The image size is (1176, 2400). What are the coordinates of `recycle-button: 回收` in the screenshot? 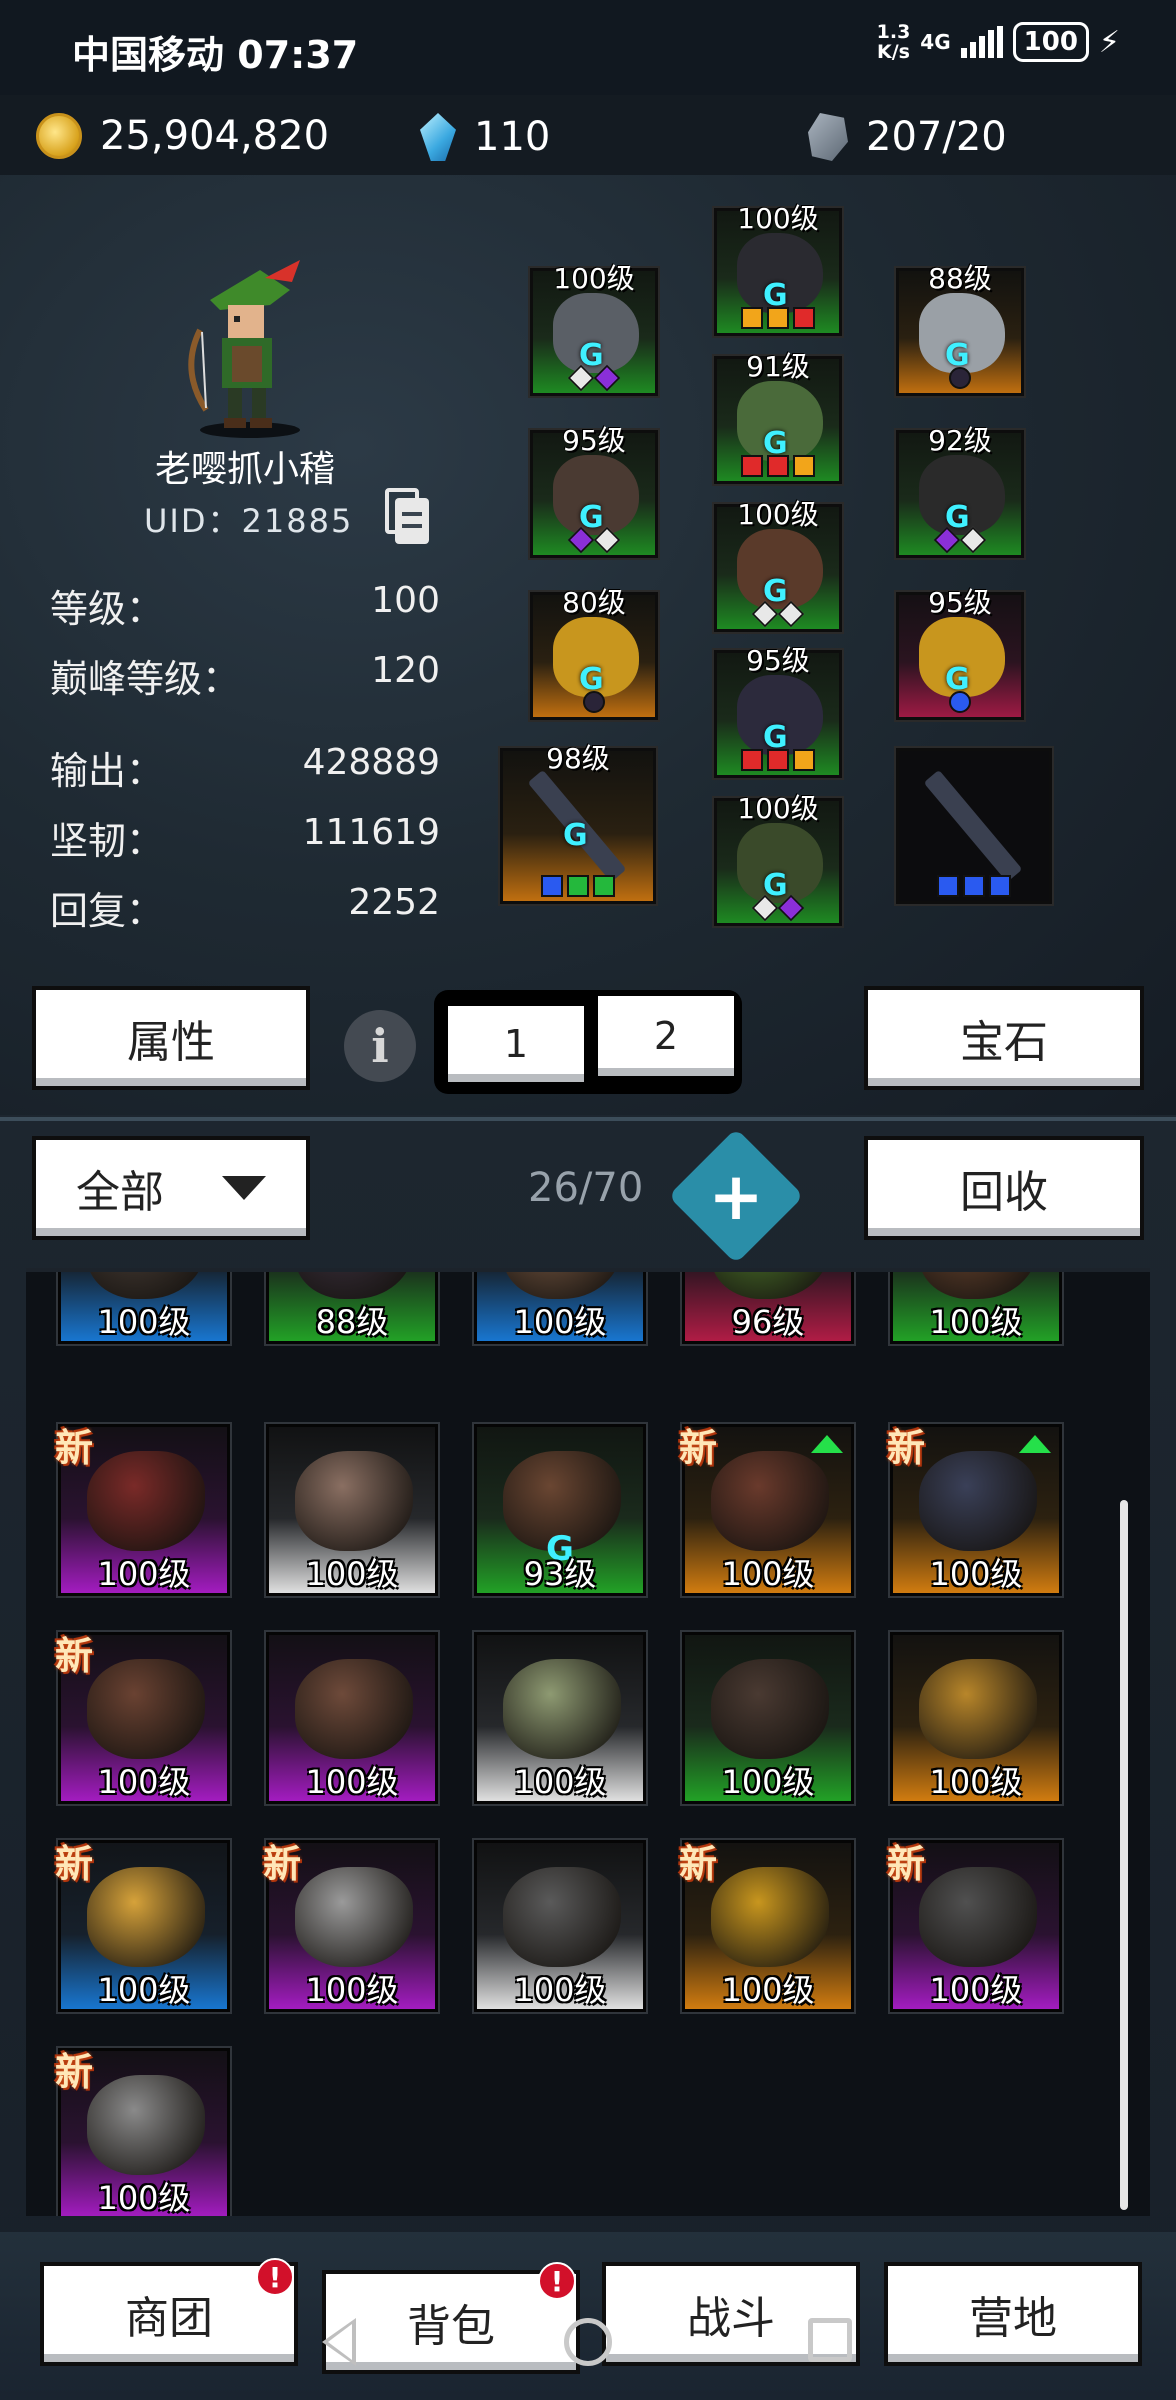 It's located at (1004, 1188).